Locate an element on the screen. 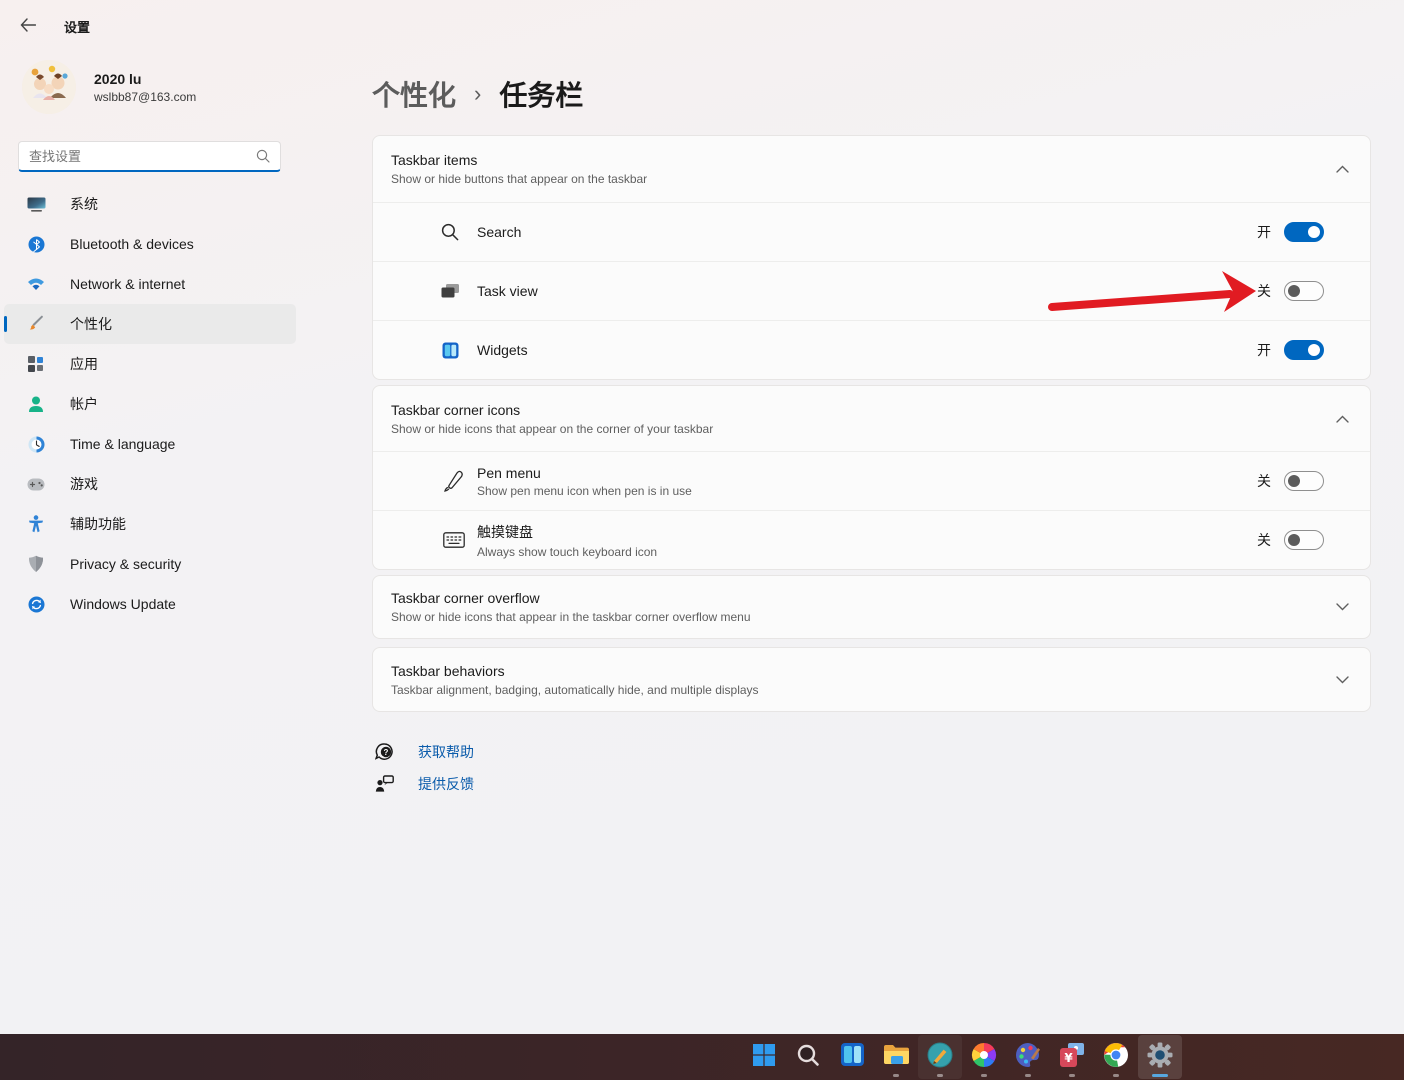  chrome-button is located at coordinates (1116, 1057).